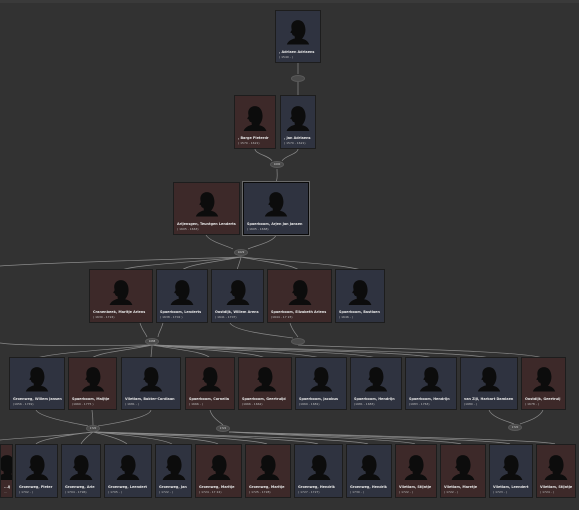 This screenshot has width=579, height=510. I want to click on union-node: 1600, so click(277, 164).